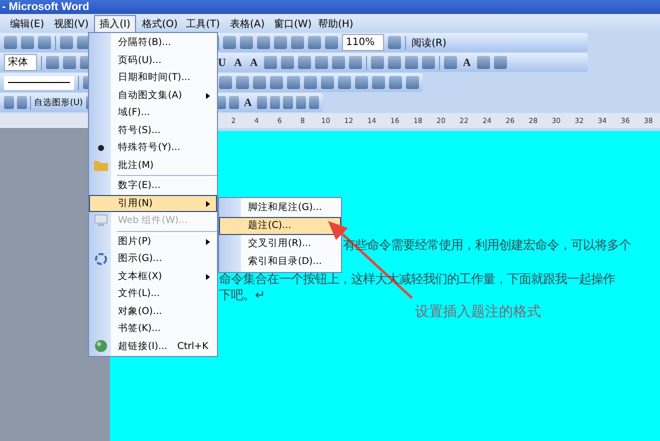 The width and height of the screenshot is (660, 441). Describe the element at coordinates (101, 147) in the screenshot. I see `bullet-icon` at that location.